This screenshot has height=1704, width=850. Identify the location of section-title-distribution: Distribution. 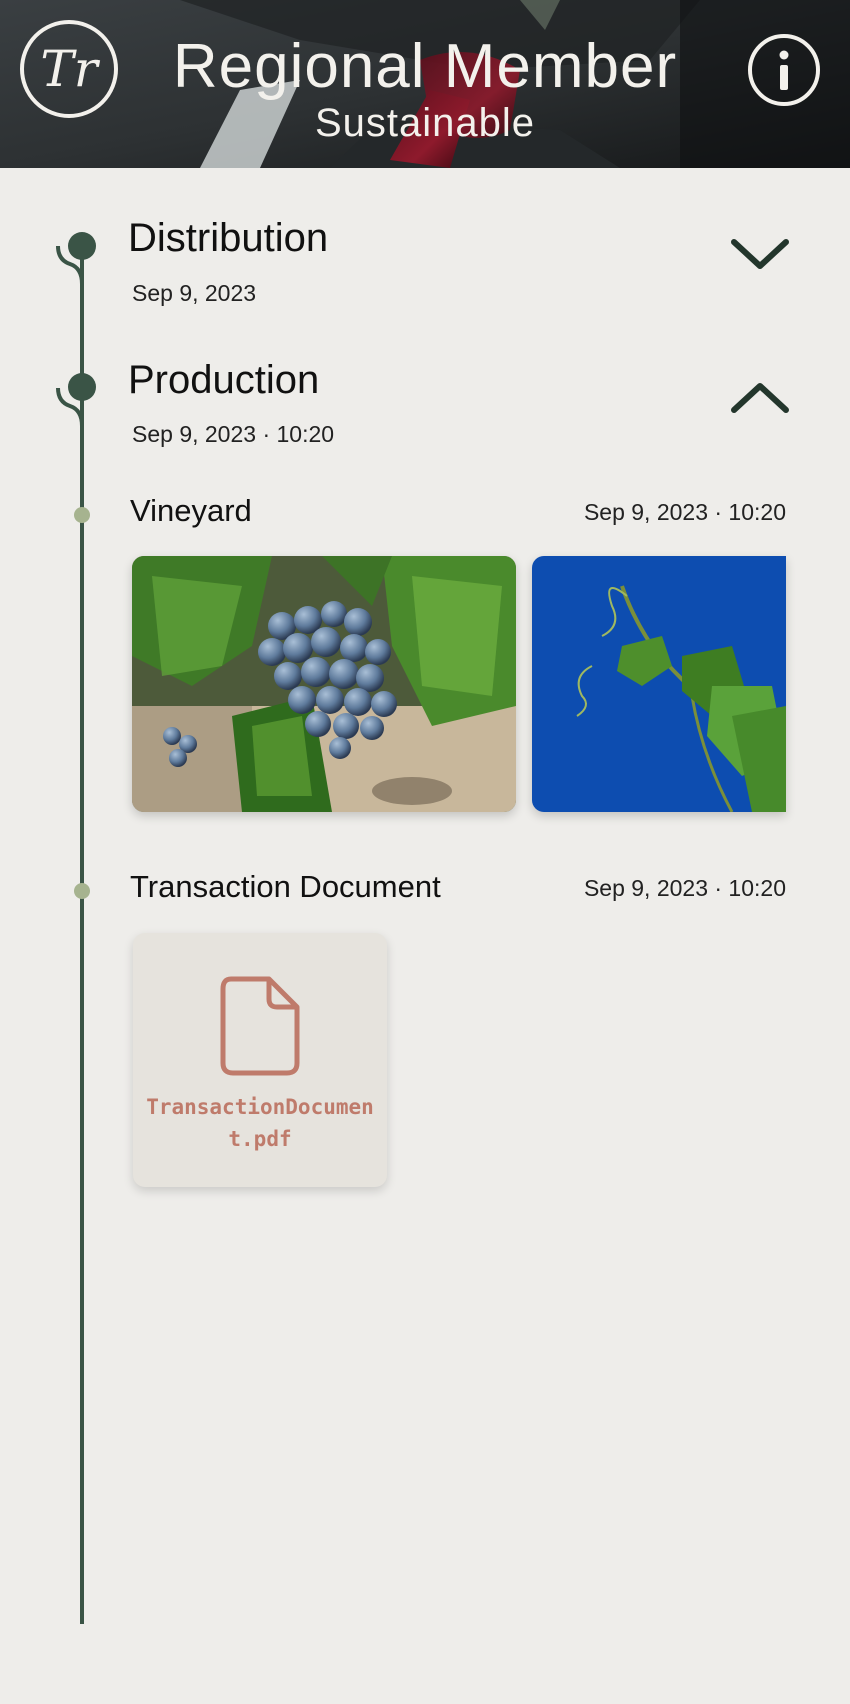
(228, 238).